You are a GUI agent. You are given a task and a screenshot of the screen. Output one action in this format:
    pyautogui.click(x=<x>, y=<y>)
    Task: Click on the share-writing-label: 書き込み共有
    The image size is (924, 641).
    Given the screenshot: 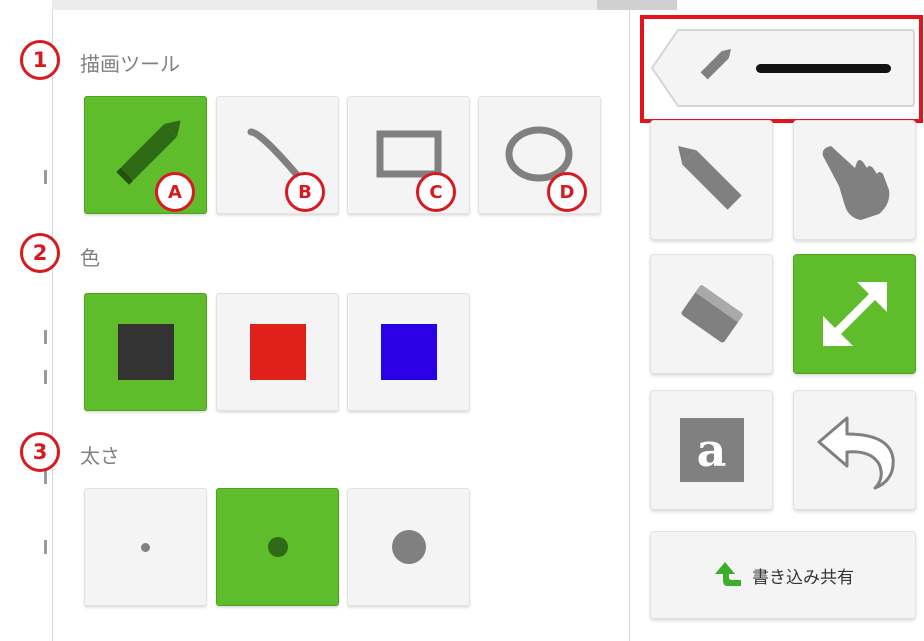 What is the action you would take?
    pyautogui.click(x=803, y=577)
    